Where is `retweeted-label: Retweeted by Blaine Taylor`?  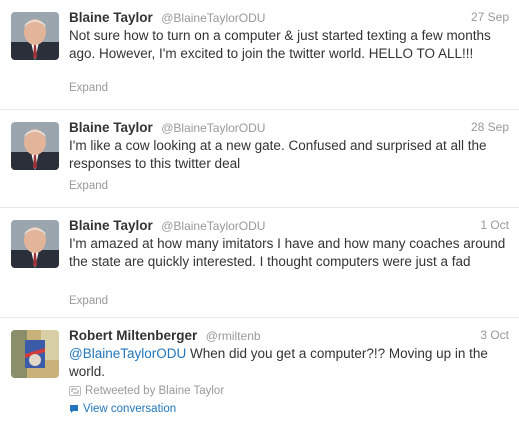
retweeted-label: Retweeted by Blaine Taylor is located at coordinates (154, 391).